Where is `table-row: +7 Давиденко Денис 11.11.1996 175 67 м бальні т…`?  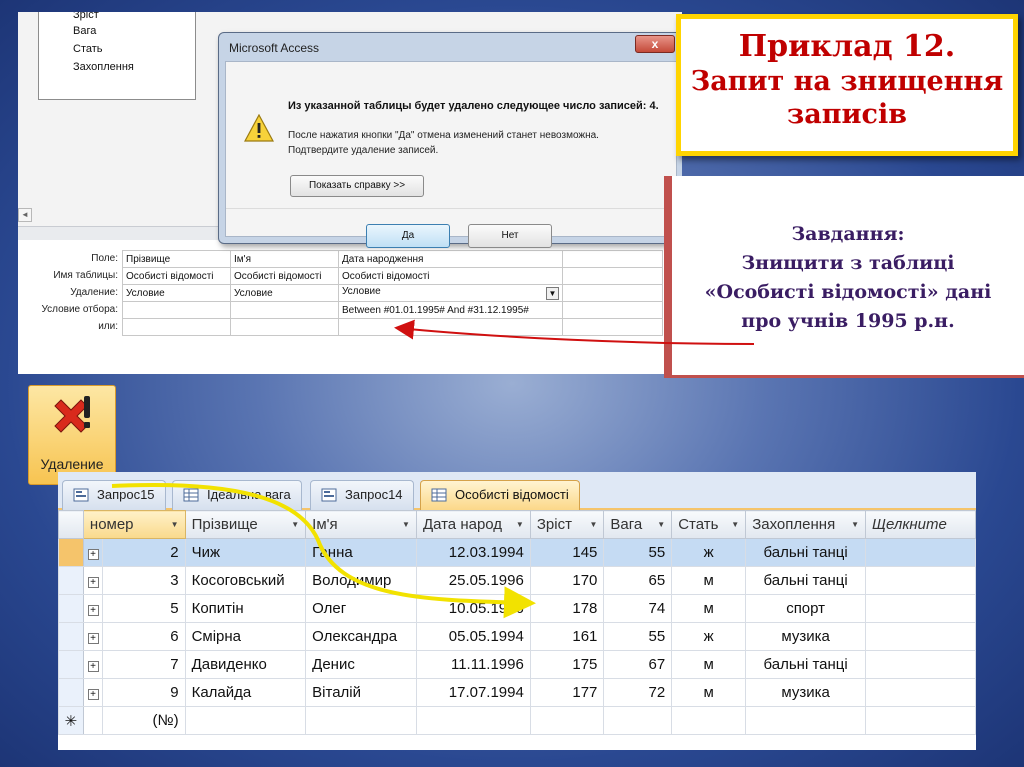 table-row: +7 Давиденко Денис 11.11.1996 175 67 м бальні т… is located at coordinates (517, 664).